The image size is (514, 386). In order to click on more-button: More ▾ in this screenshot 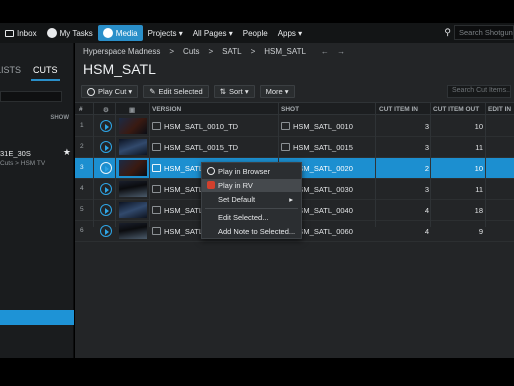, I will do `click(277, 91)`.